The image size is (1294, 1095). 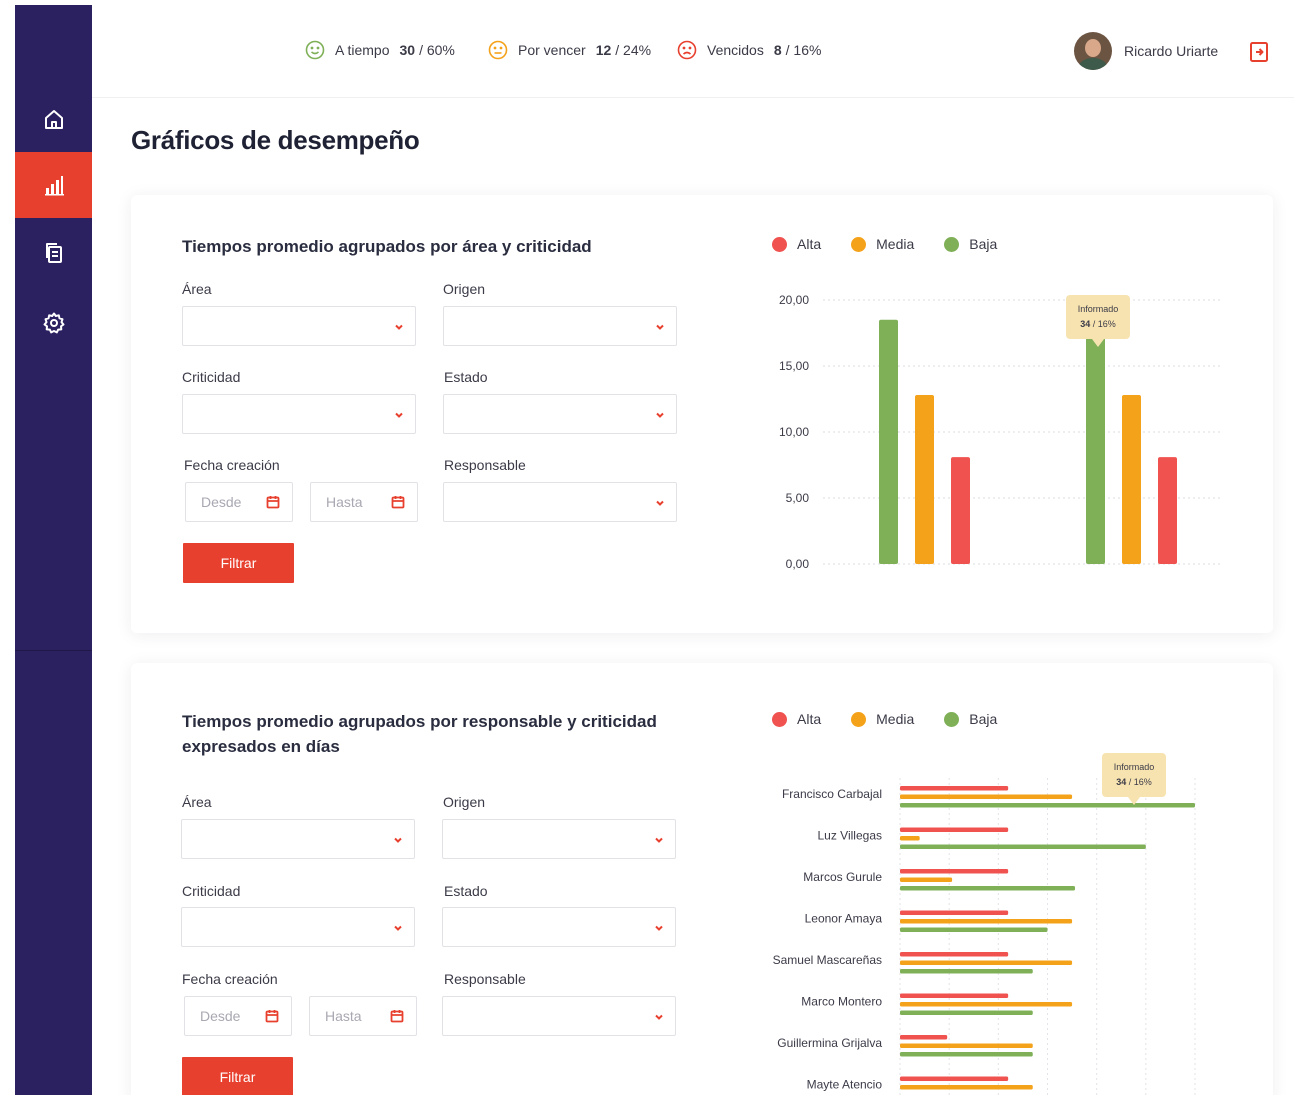 What do you see at coordinates (275, 140) in the screenshot?
I see `page-title: Gráficos de desempeño` at bounding box center [275, 140].